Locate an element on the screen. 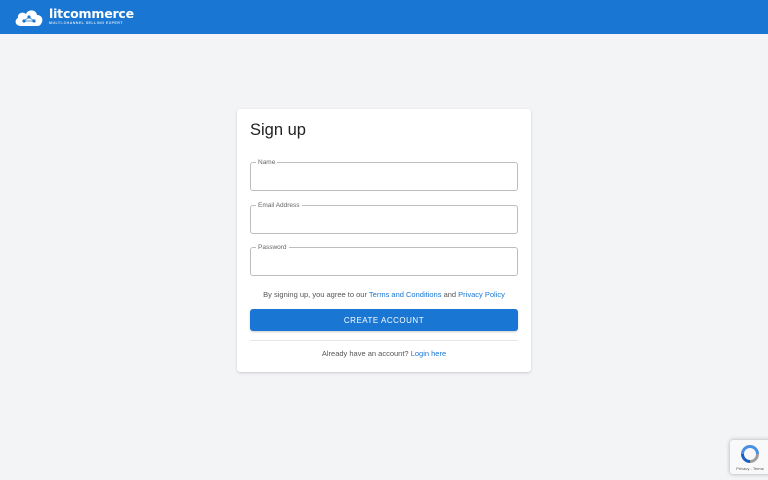 The width and height of the screenshot is (768, 480). name-field-wrapper: Name is located at coordinates (384, 174).